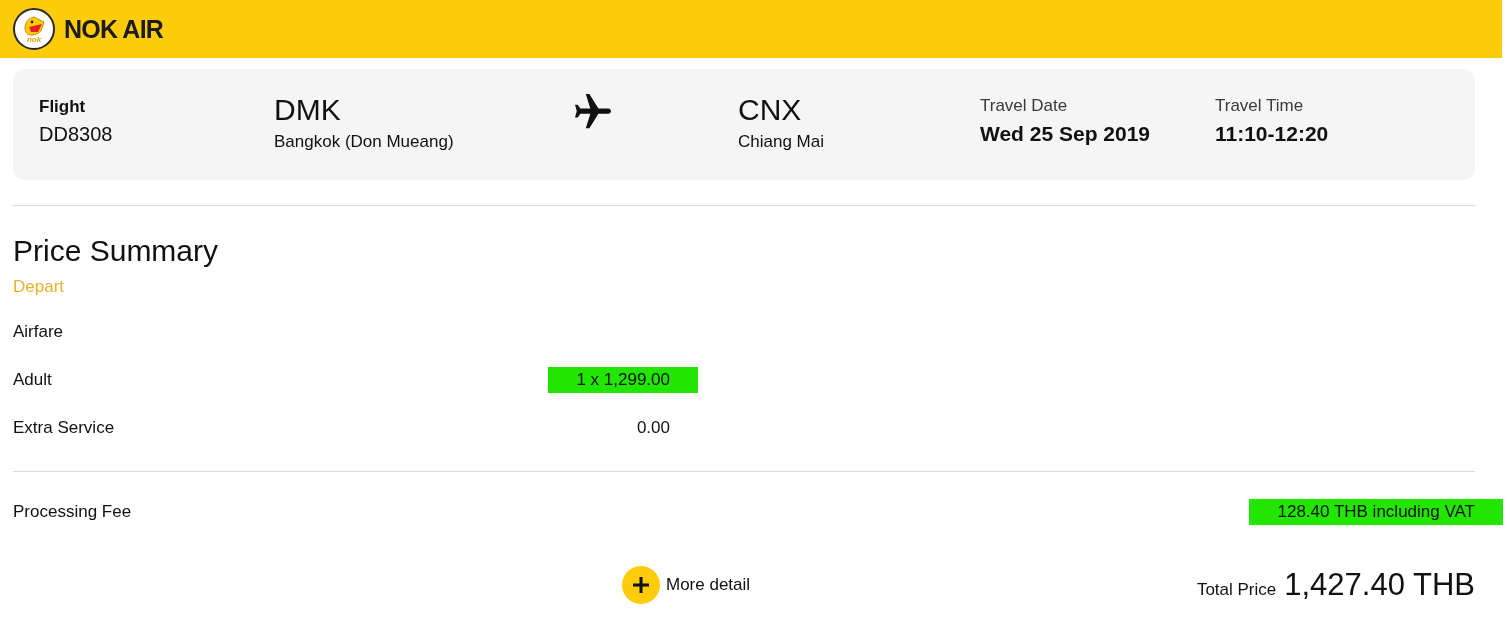 The image size is (1512, 617). I want to click on depart-heading: Depart, so click(39, 287).